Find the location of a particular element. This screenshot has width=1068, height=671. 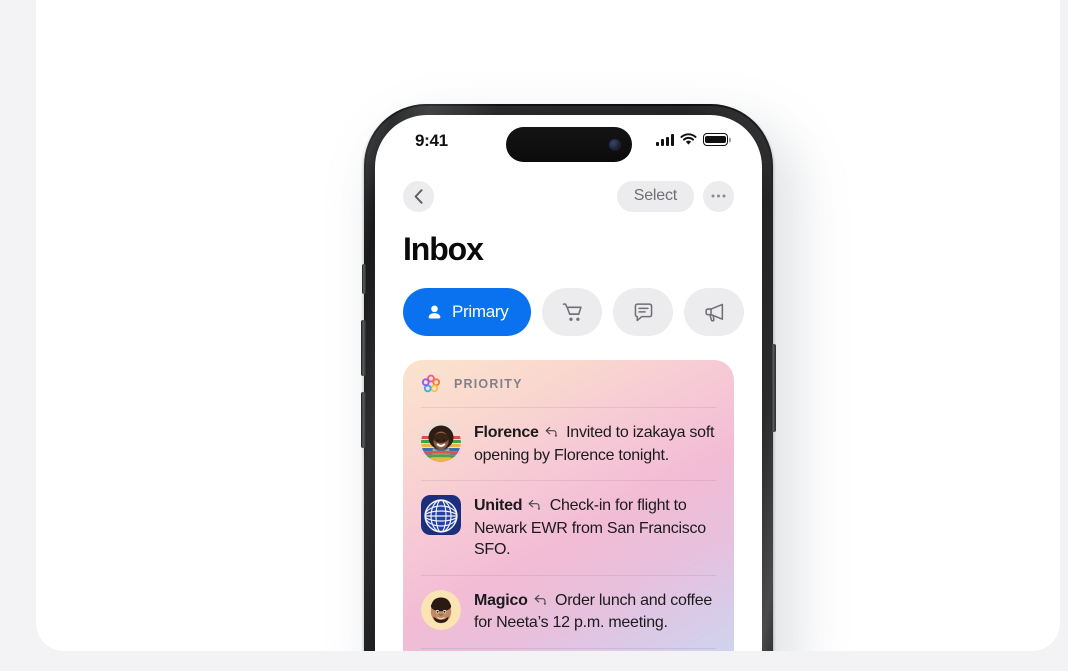

person-icon is located at coordinates (434, 312).